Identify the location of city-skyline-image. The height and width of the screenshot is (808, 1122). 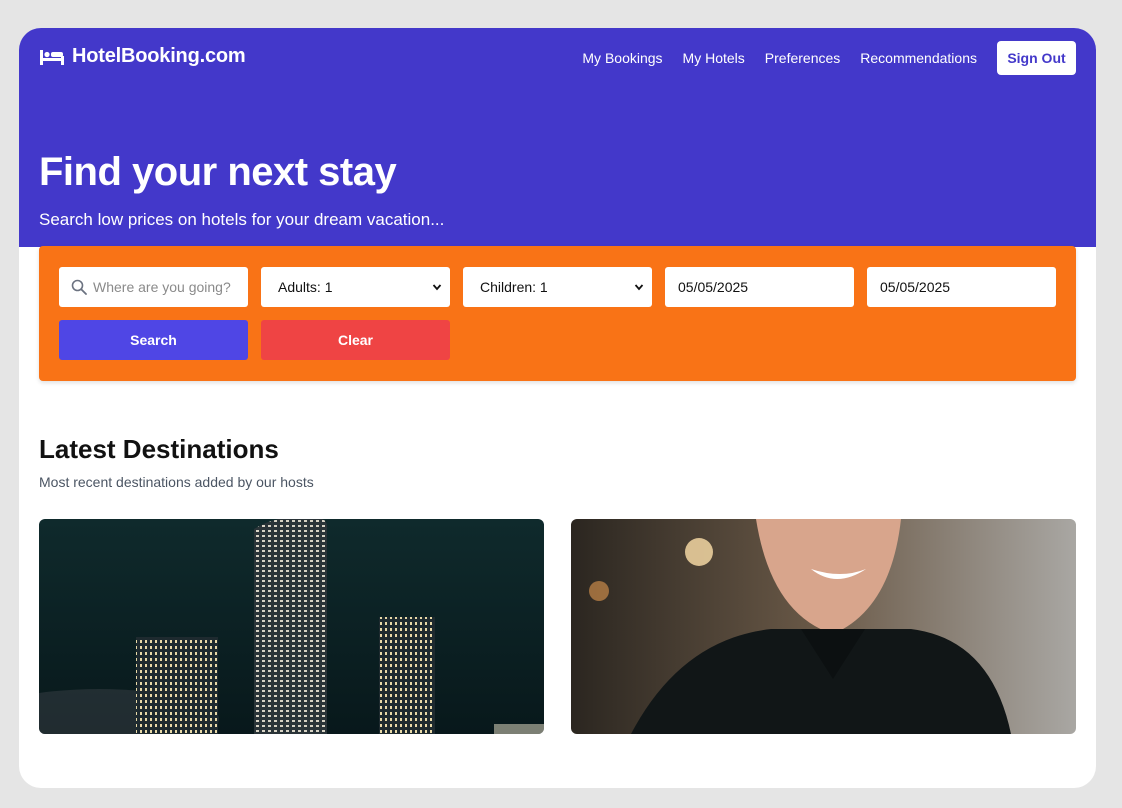
(291, 626).